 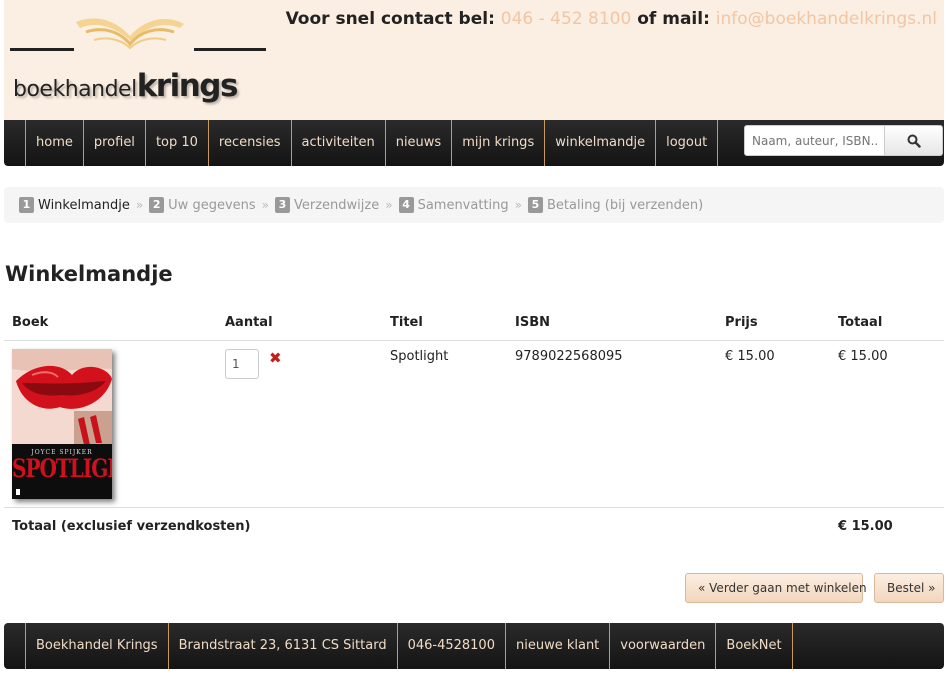 I want to click on cell-price: € 15.00, so click(x=773, y=424).